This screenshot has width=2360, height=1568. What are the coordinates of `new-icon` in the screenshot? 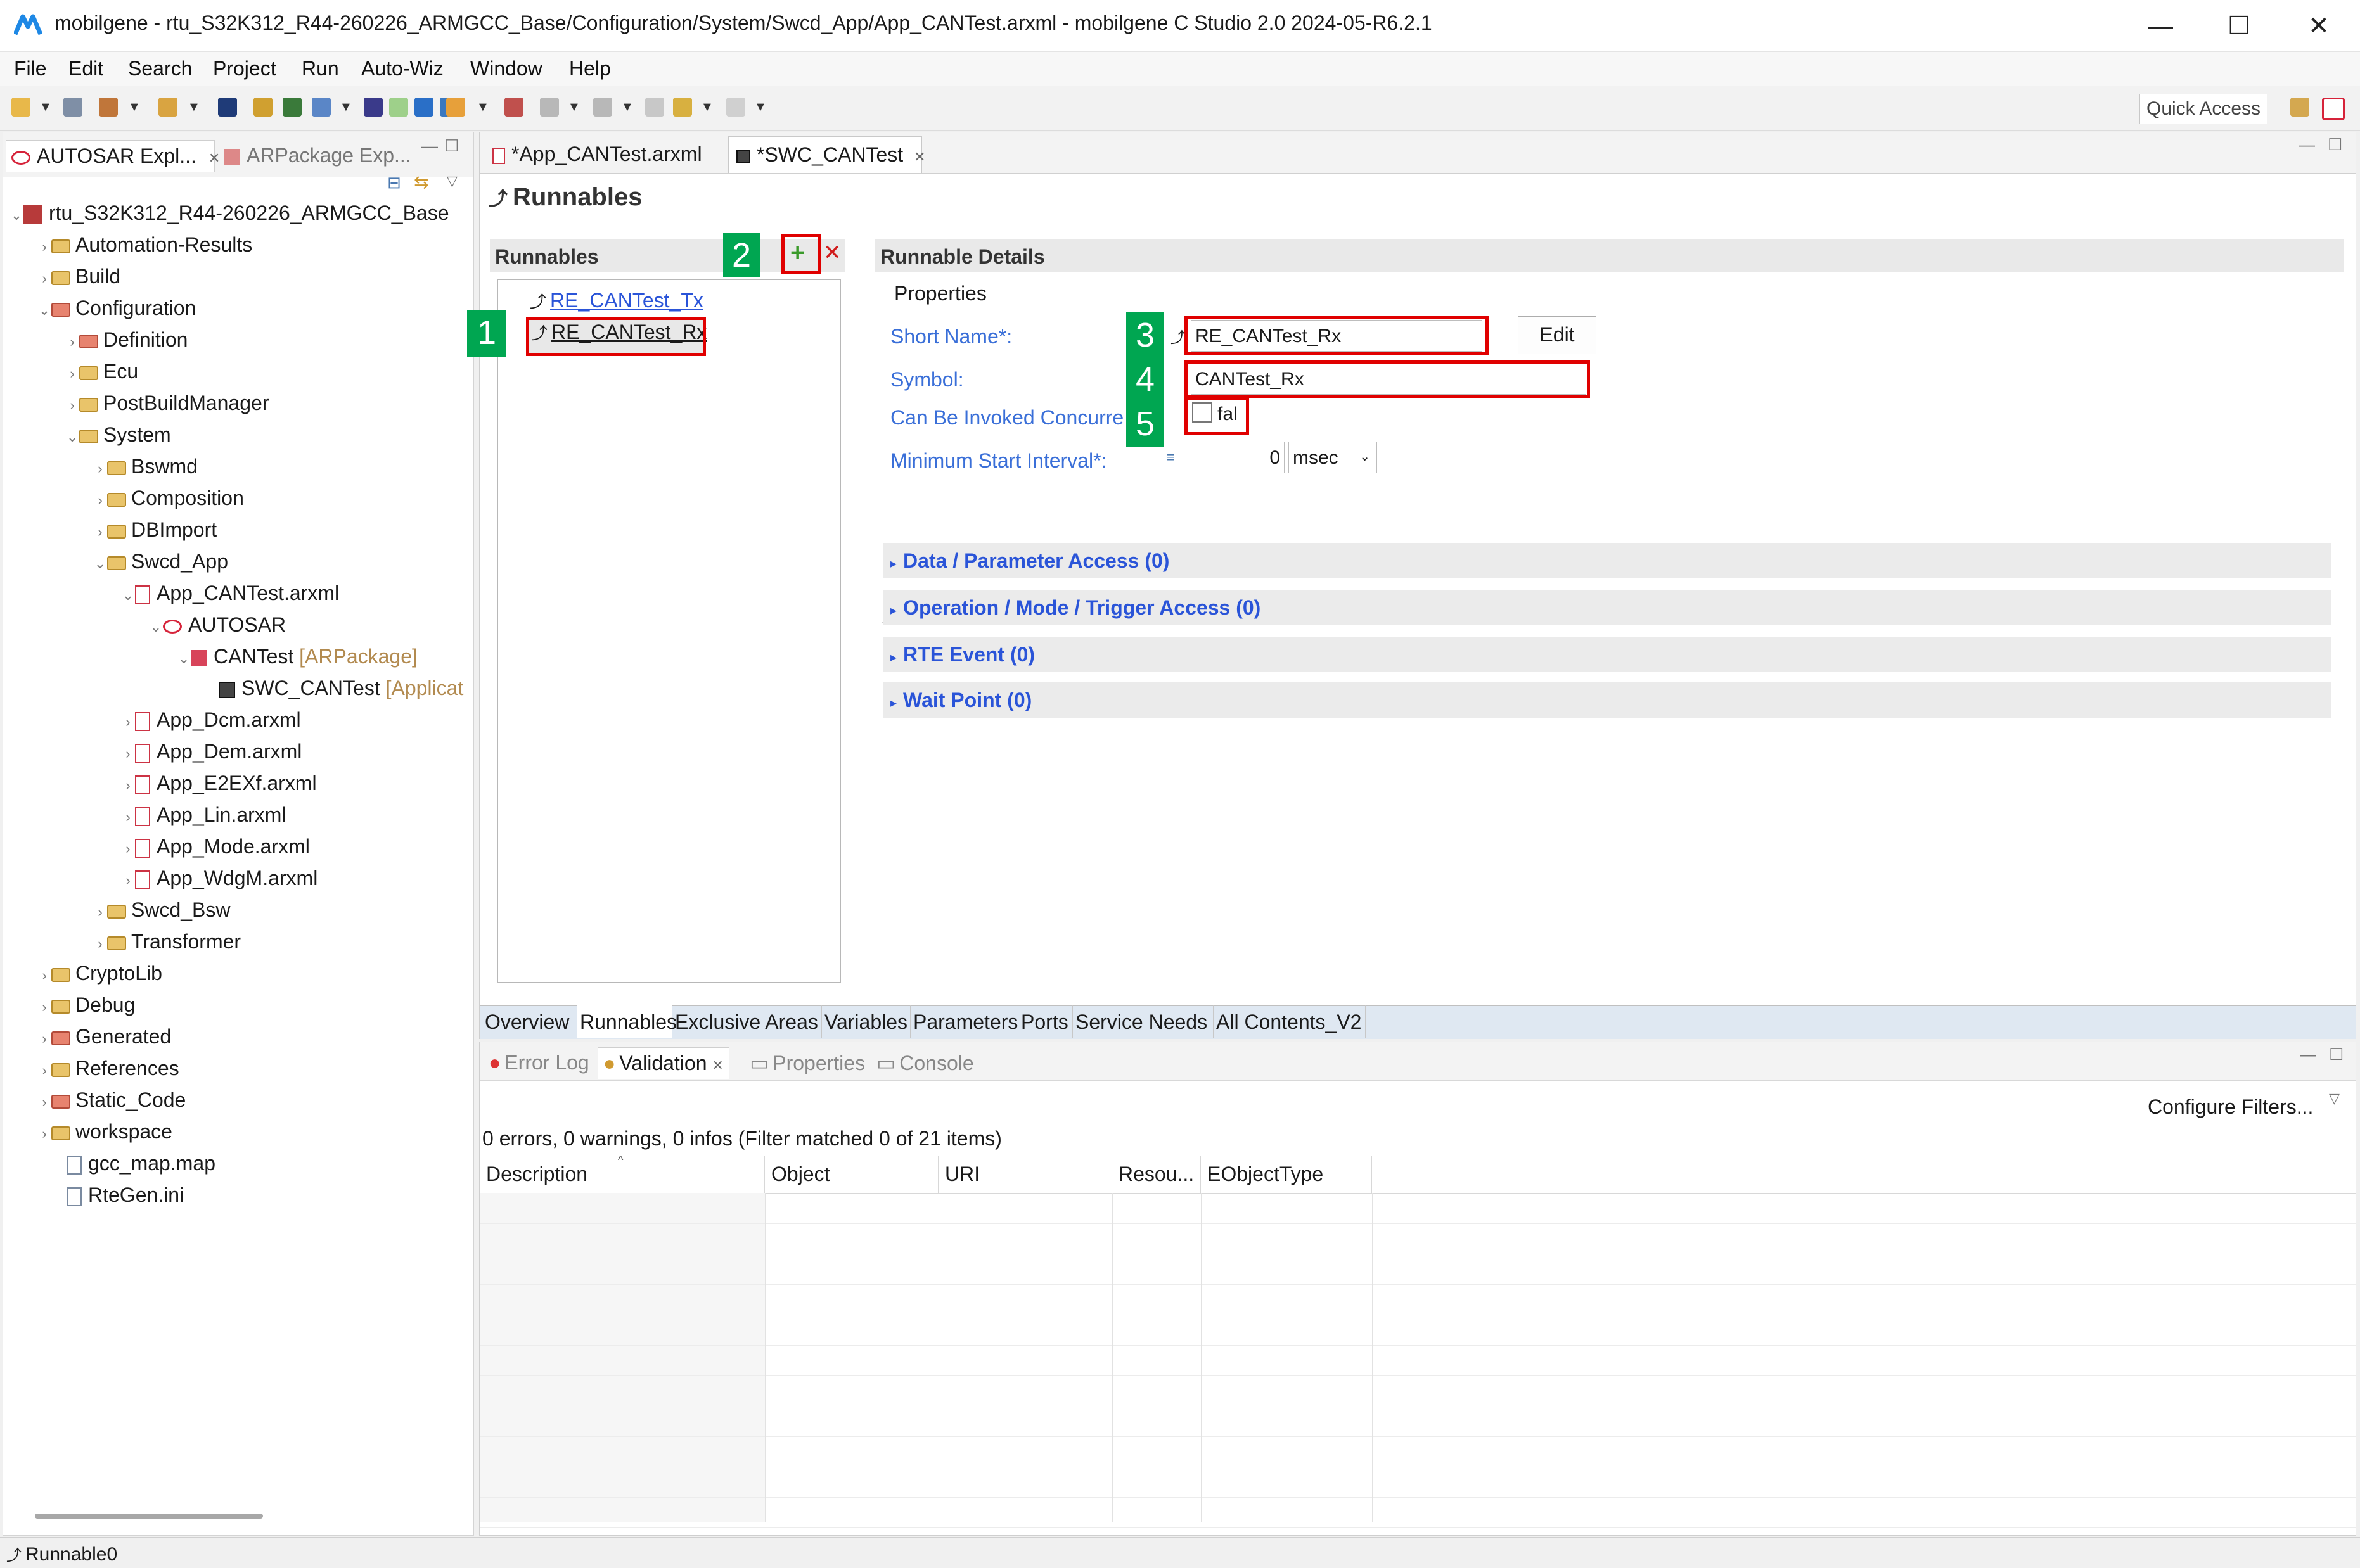 It's located at (21, 107).